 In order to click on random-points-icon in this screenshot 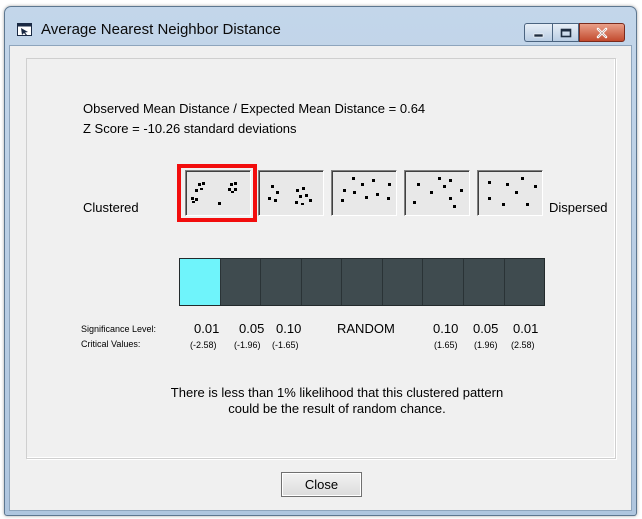, I will do `click(366, 189)`.